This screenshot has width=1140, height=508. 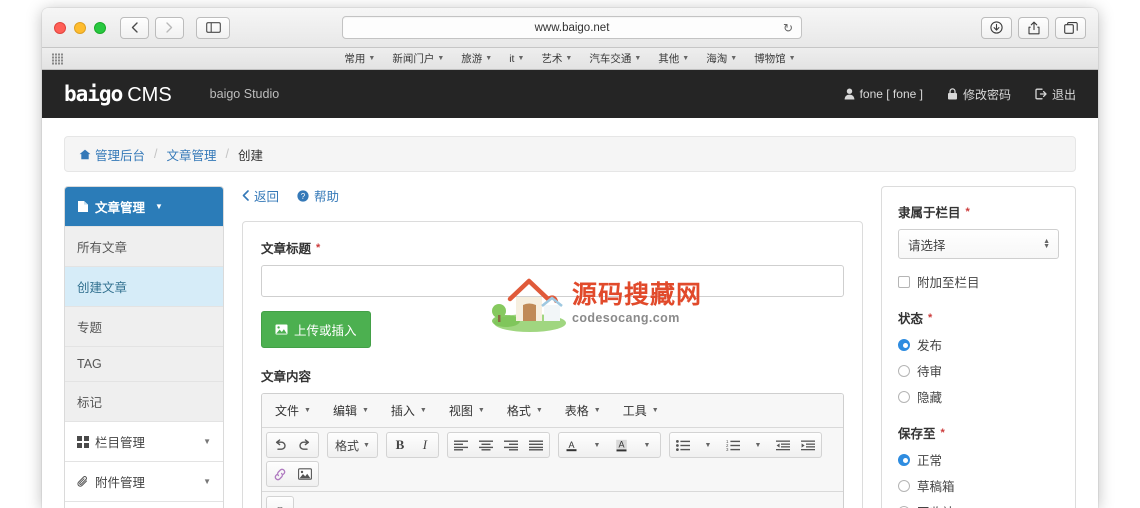 What do you see at coordinates (904, 460) in the screenshot?
I see `save-radio-normal` at bounding box center [904, 460].